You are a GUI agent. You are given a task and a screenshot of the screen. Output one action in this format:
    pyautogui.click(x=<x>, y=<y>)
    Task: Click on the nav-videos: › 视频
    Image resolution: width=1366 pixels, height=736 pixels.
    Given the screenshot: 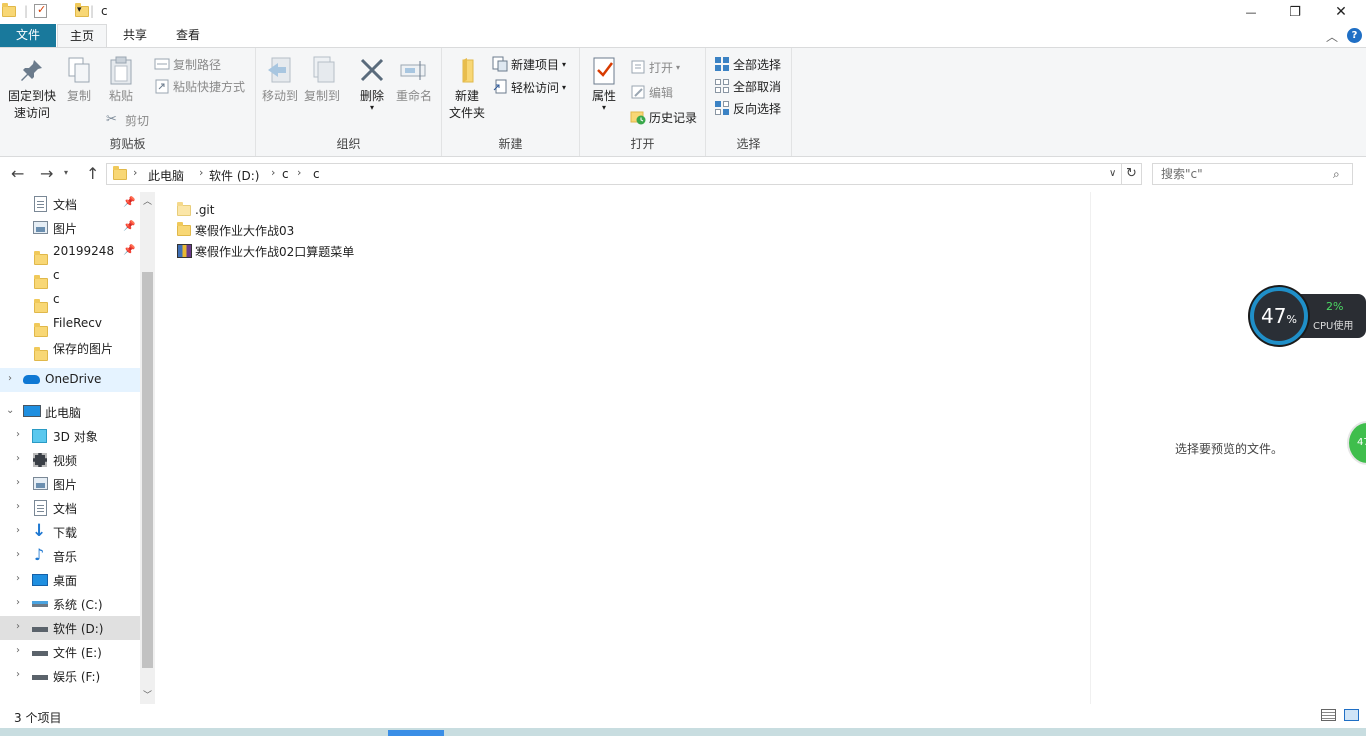 What is the action you would take?
    pyautogui.click(x=70, y=460)
    